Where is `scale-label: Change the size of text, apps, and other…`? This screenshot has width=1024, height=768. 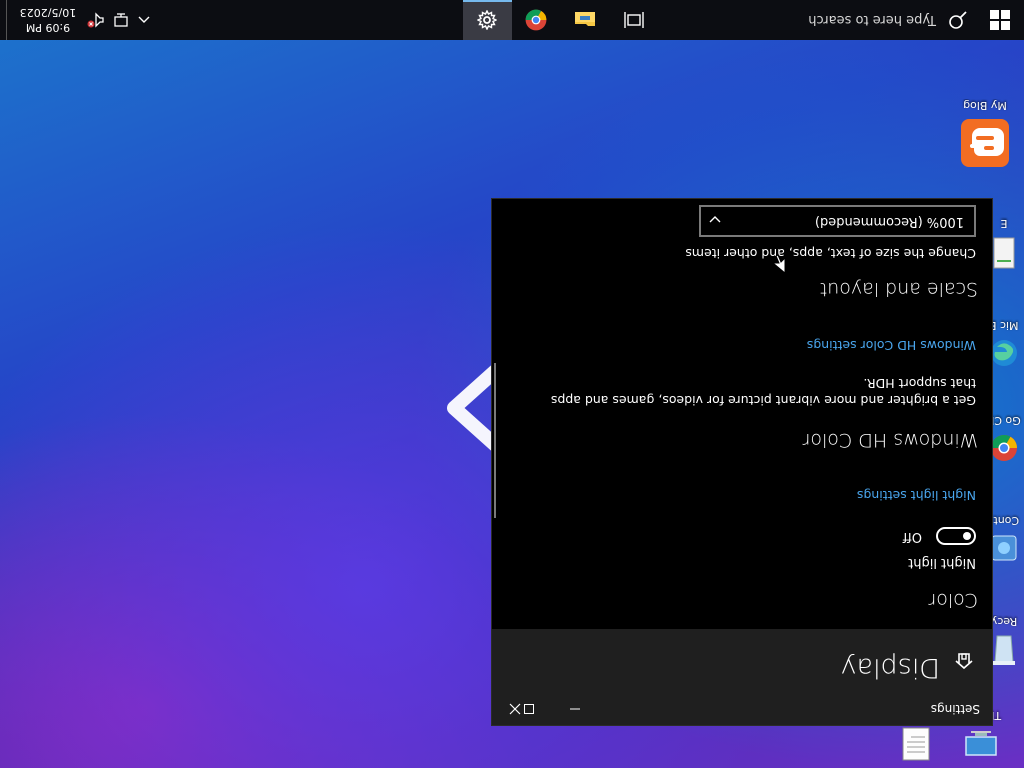 scale-label: Change the size of text, apps, and other… is located at coordinates (830, 253).